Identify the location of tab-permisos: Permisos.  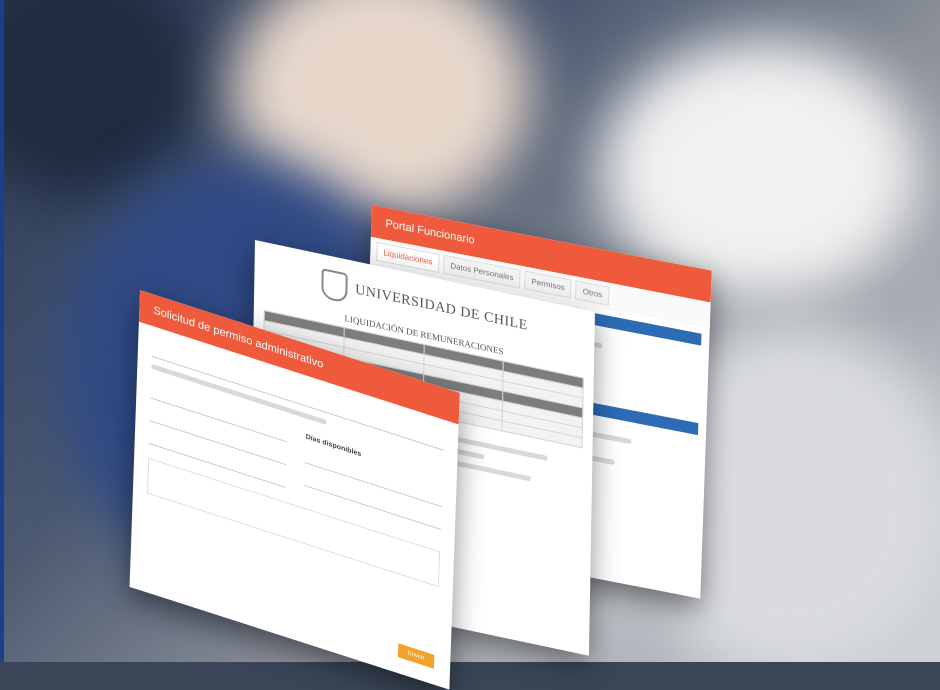
(548, 284).